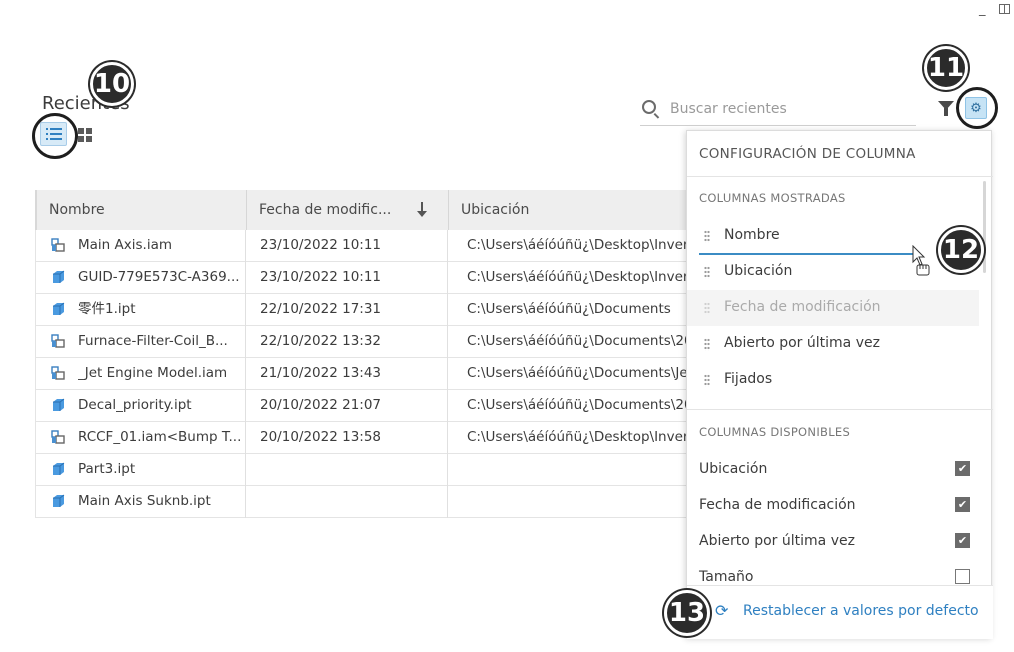 This screenshot has height=652, width=1014. I want to click on mouse-cursor-icon, so click(921, 260).